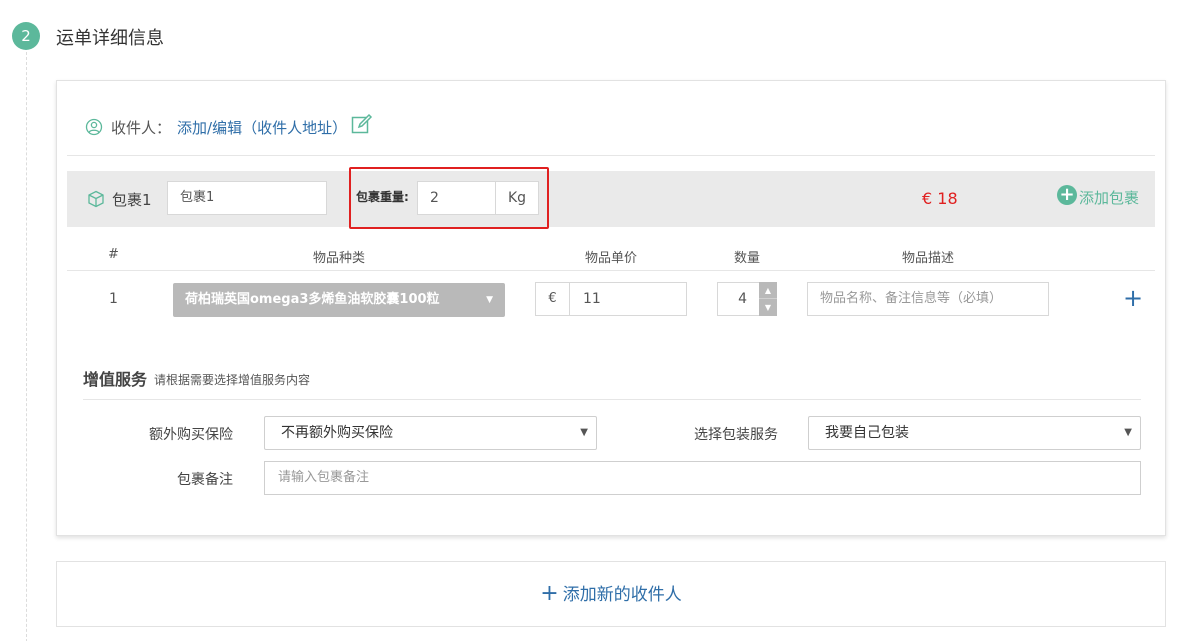  What do you see at coordinates (113, 299) in the screenshot?
I see `row-index: 1` at bounding box center [113, 299].